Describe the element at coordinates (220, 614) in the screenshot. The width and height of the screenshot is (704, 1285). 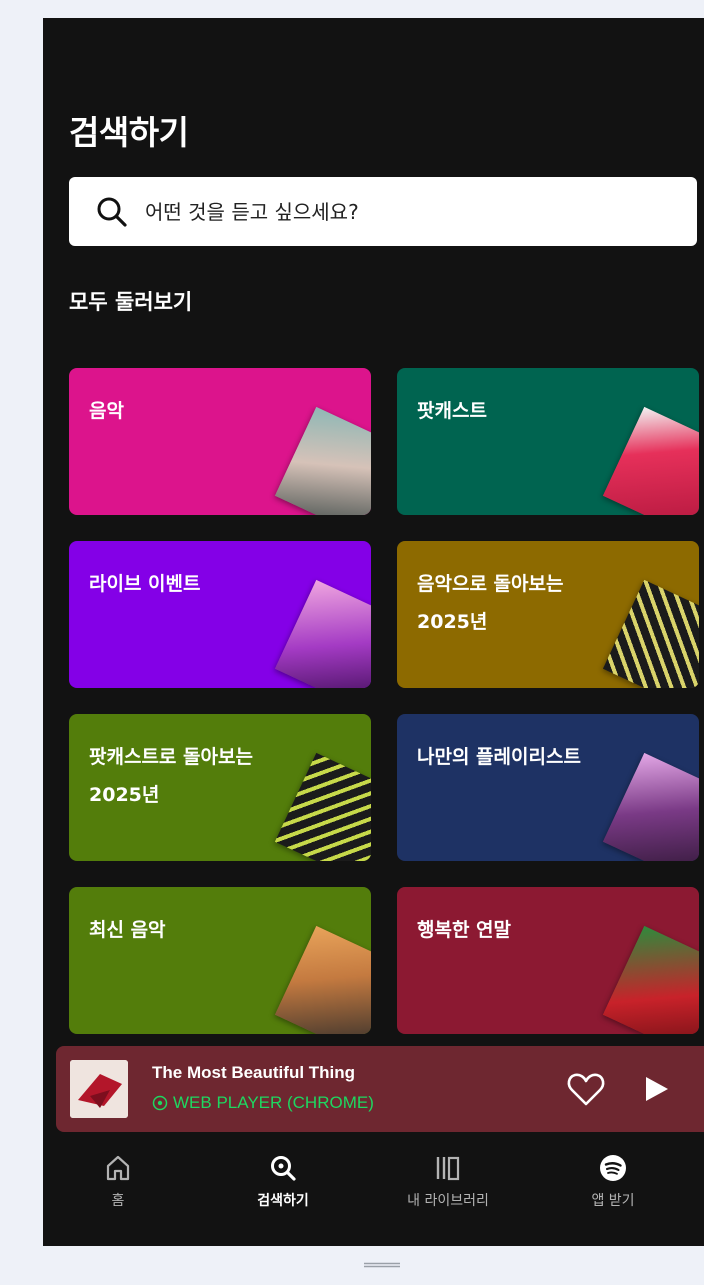
I see `category-card-live-events: 라이브 이벤트` at that location.